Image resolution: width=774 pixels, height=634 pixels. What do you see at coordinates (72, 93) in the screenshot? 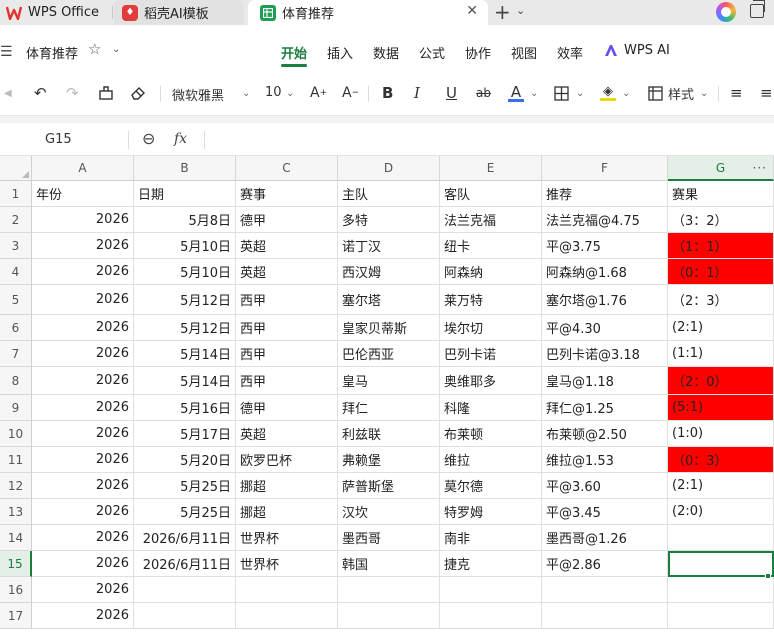
I see `redo-icon: ↷` at bounding box center [72, 93].